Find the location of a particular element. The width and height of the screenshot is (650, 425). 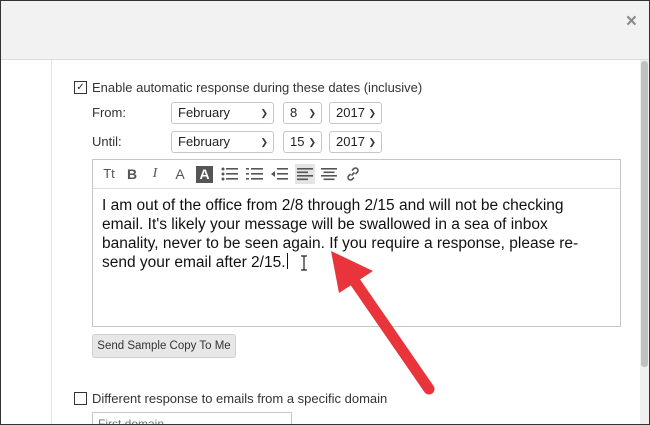

from-label: From: is located at coordinates (109, 112).